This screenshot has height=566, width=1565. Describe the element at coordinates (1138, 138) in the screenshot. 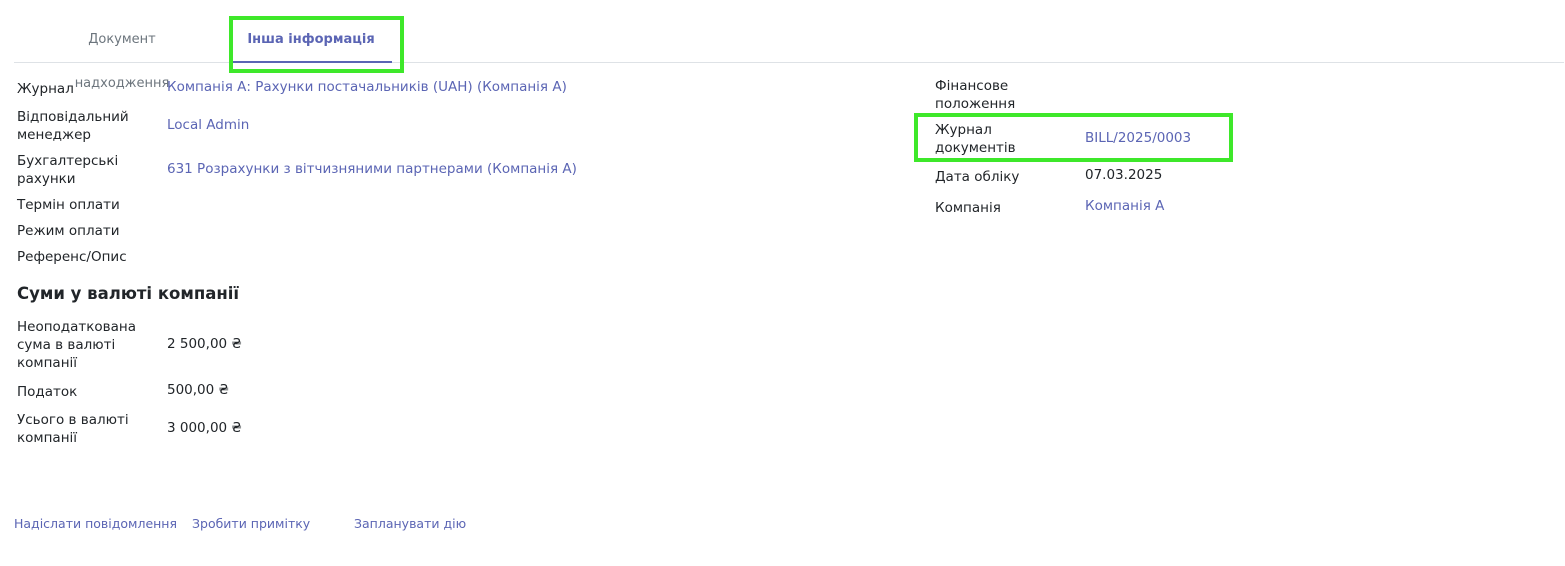

I see `doc-journal-value: BILL/2025/0003` at that location.